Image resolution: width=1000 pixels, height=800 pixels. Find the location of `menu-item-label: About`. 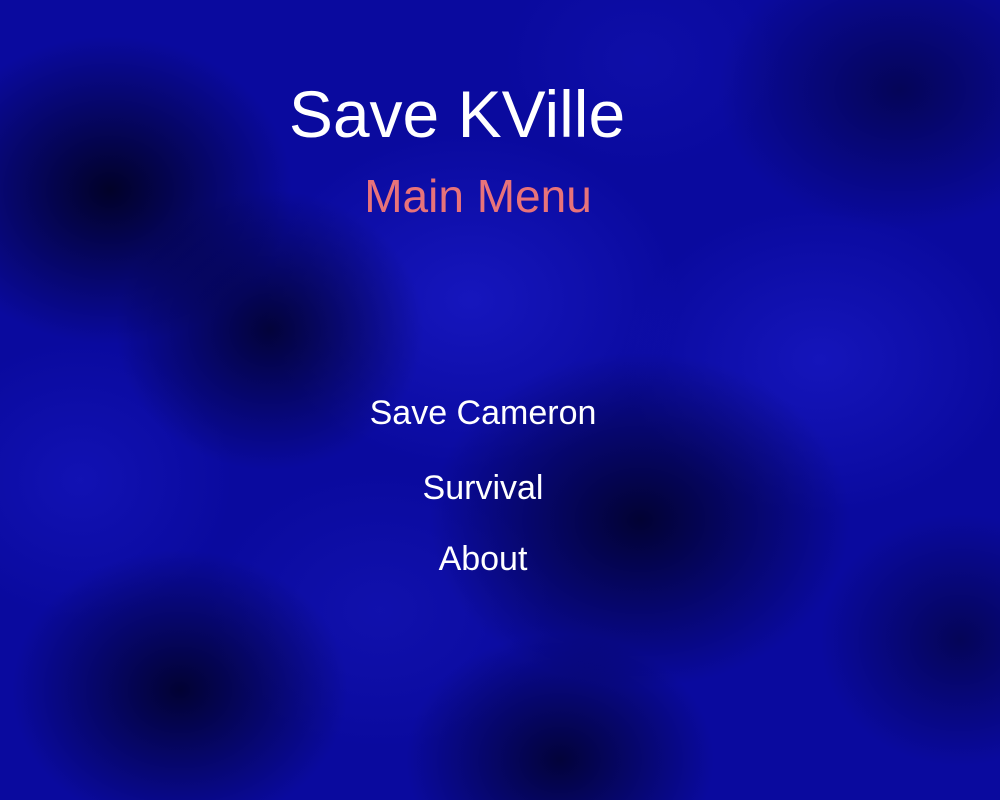

menu-item-label: About is located at coordinates (483, 559).